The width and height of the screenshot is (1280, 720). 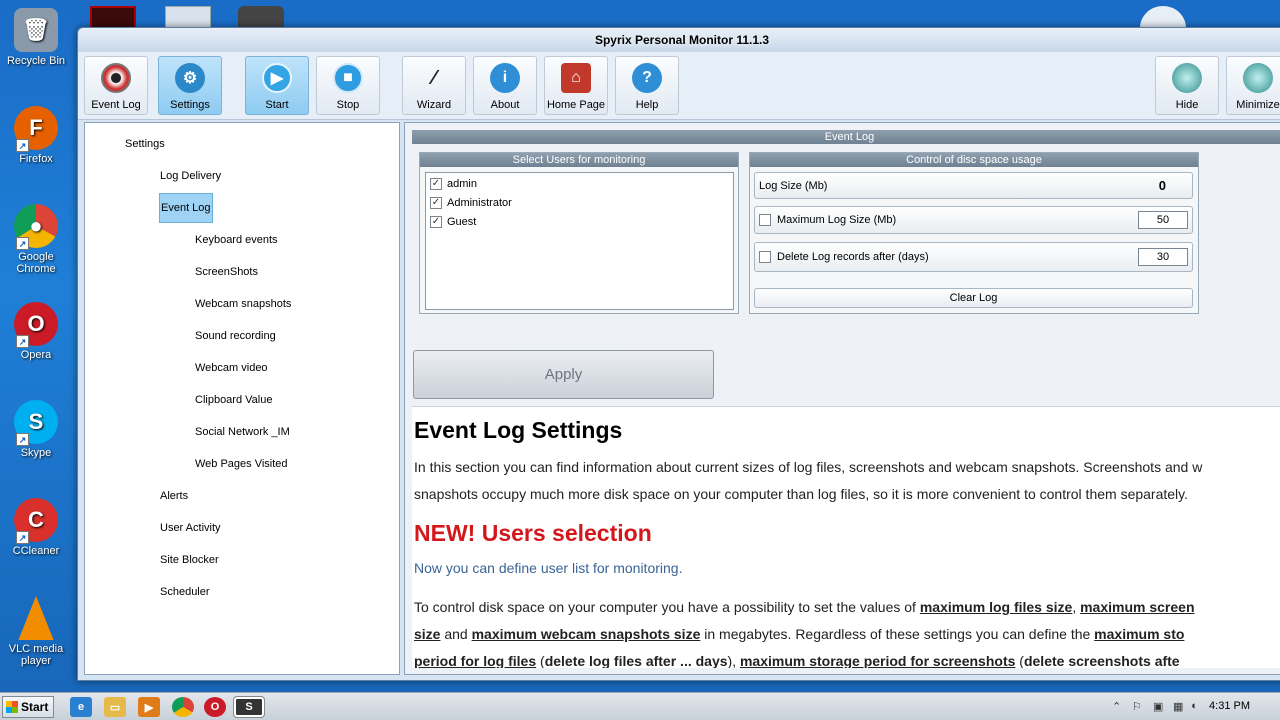 What do you see at coordinates (765, 257) in the screenshot?
I see `delete-records-checkbox` at bounding box center [765, 257].